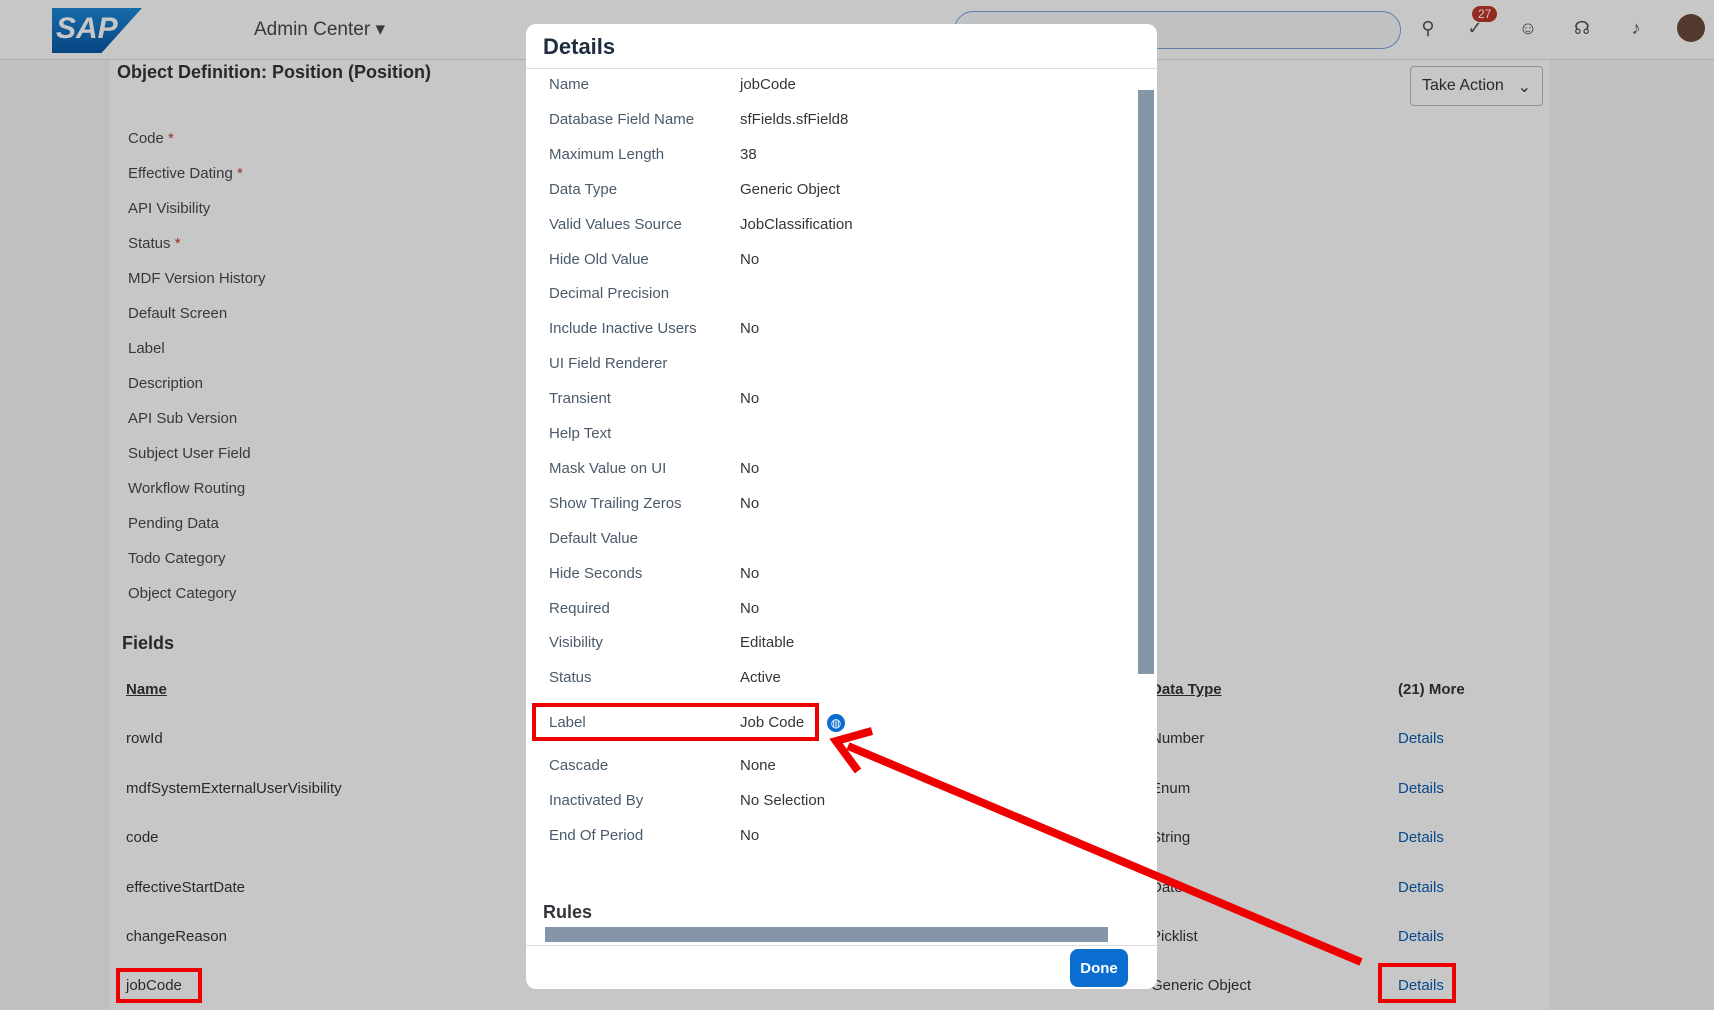  Describe the element at coordinates (1096, 846) in the screenshot. I see `annotation-arrow` at that location.